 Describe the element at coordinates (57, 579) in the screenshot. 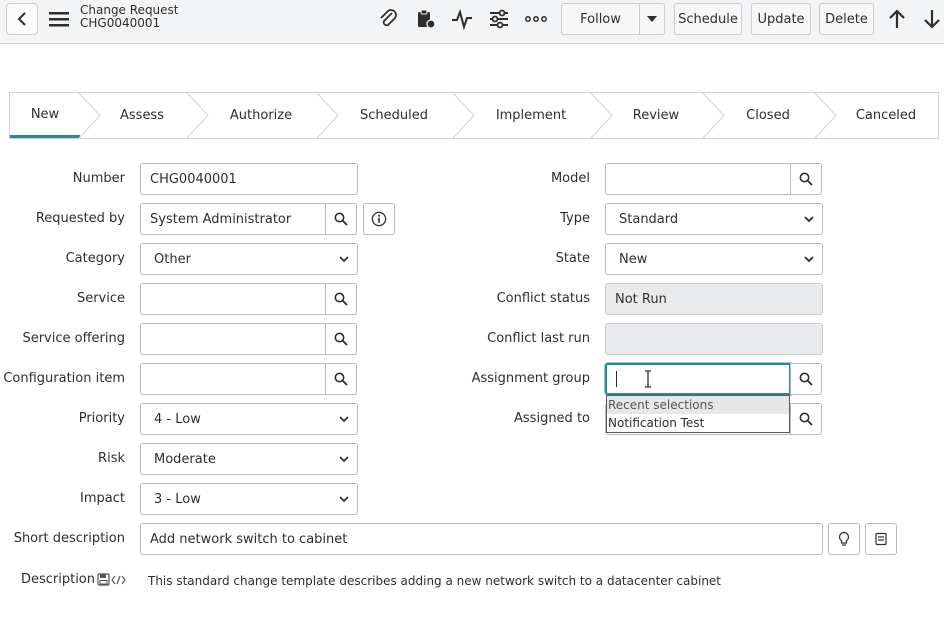

I see `description-label: Description` at that location.